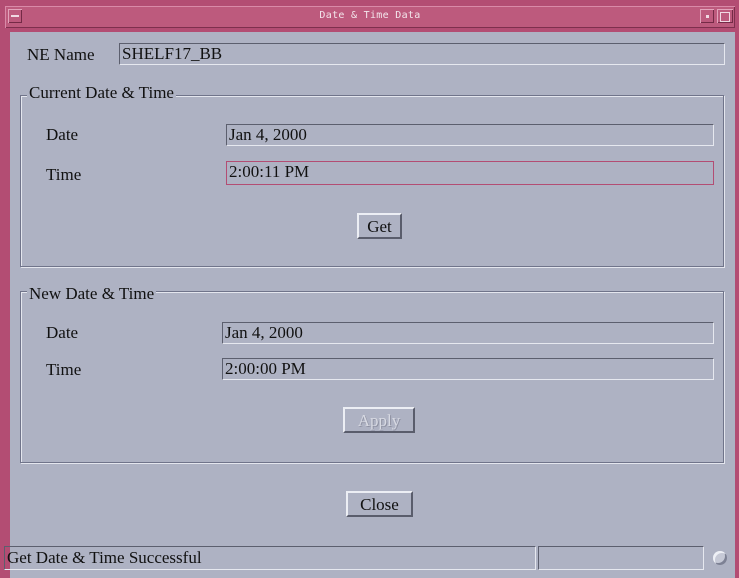  Describe the element at coordinates (101, 93) in the screenshot. I see `current-group-legend: Current Date & Time` at that location.